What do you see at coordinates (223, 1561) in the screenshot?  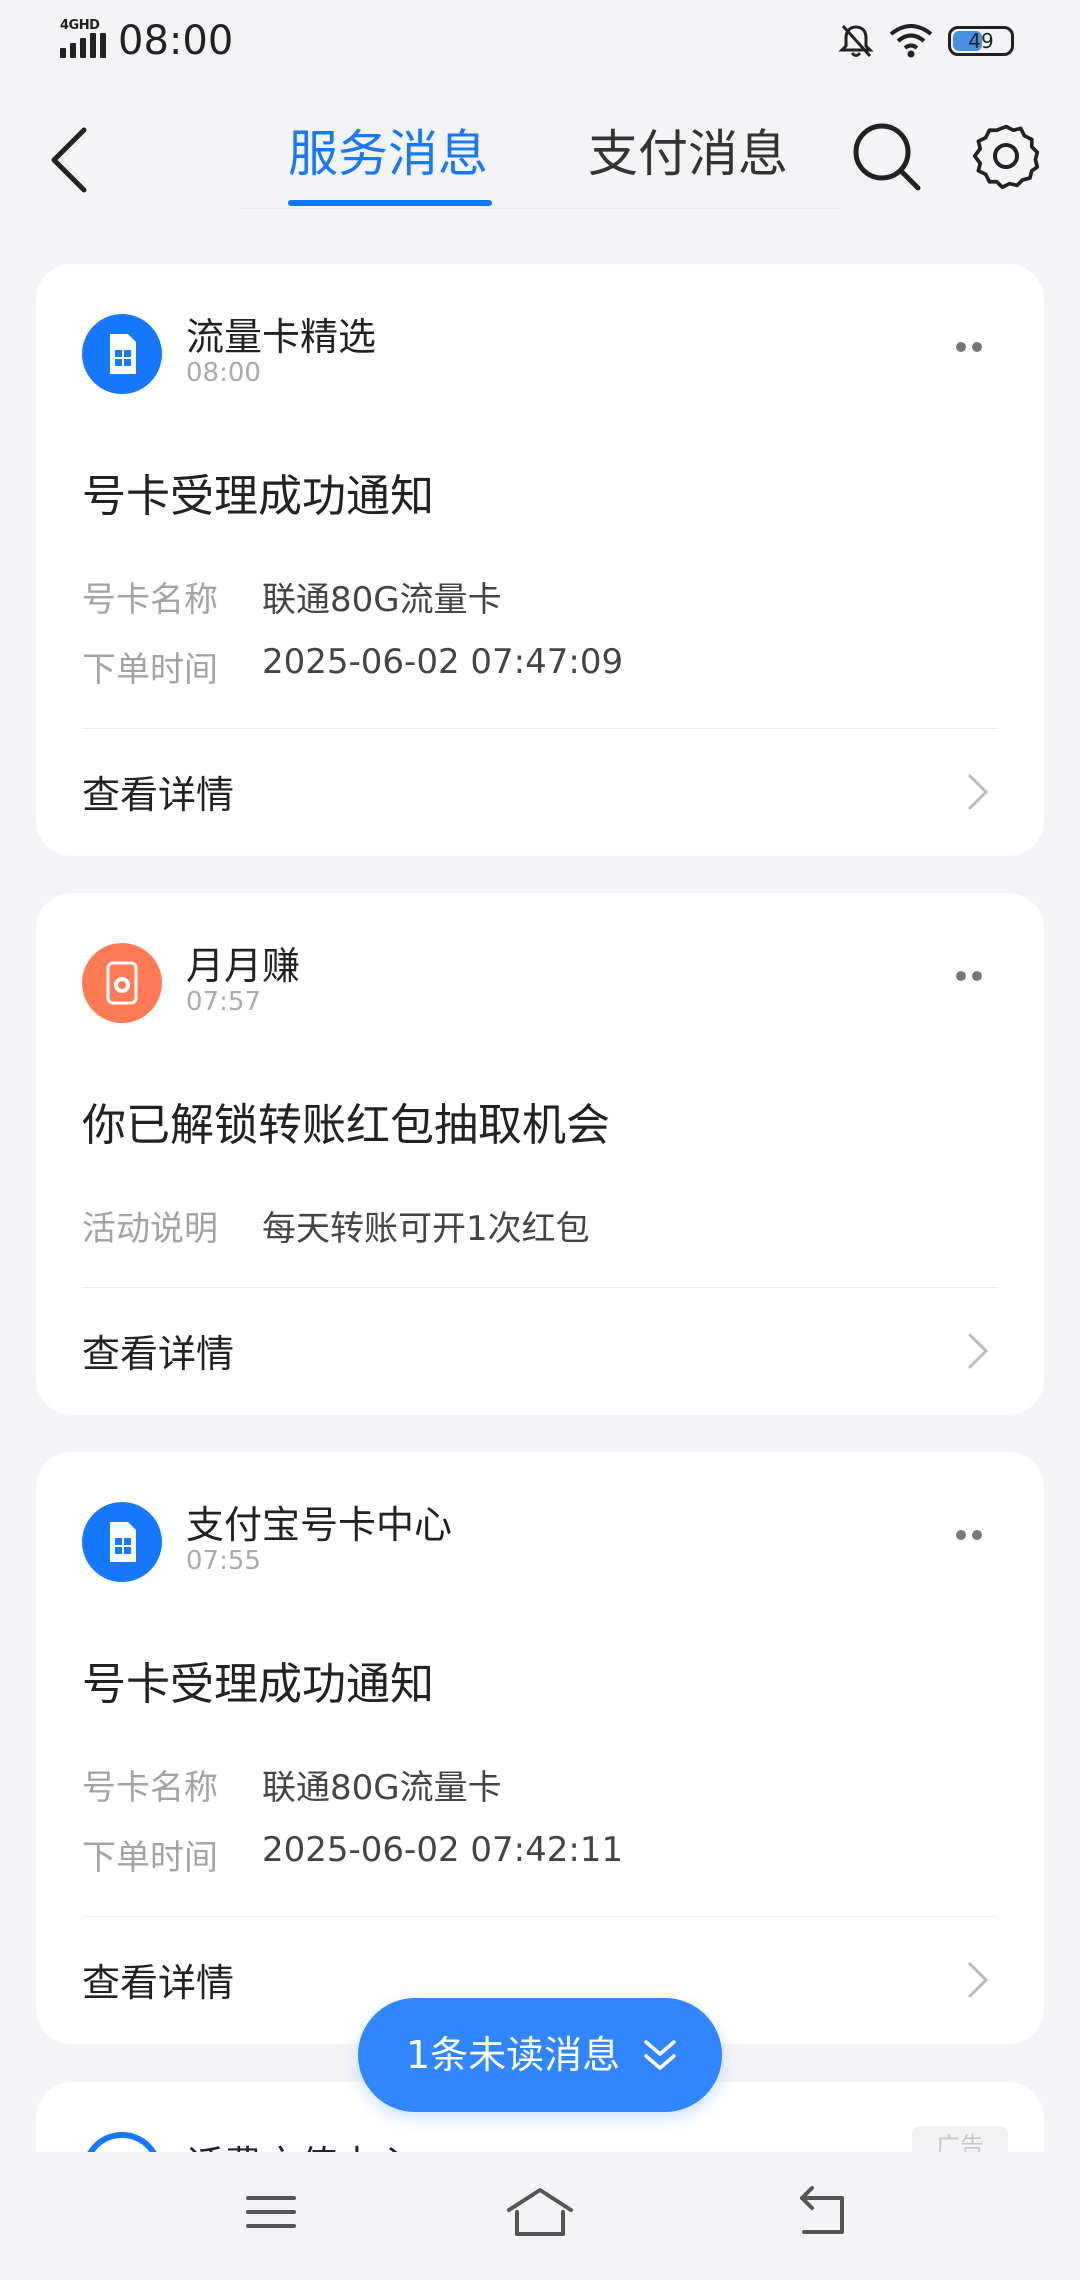 I see `card-time: 07:55` at bounding box center [223, 1561].